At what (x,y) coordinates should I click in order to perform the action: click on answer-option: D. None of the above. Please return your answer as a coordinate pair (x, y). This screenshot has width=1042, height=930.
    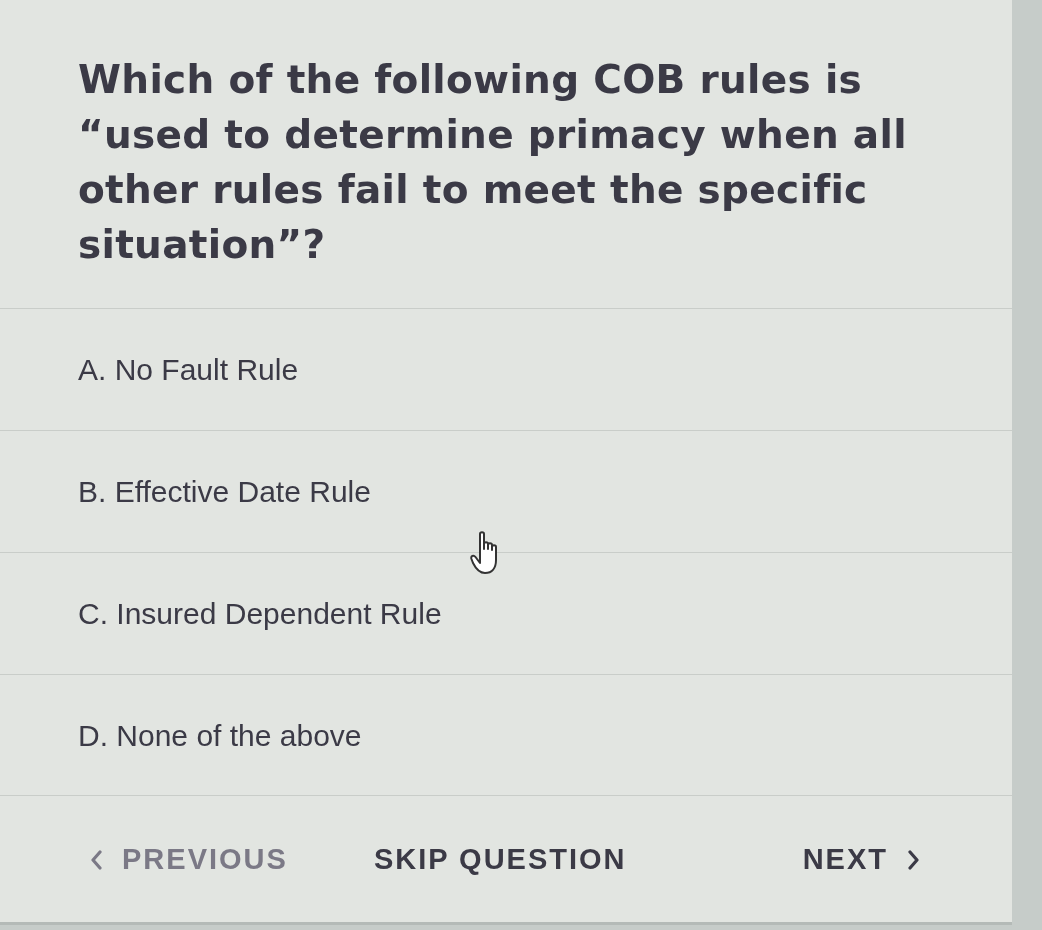
    Looking at the image, I should click on (506, 735).